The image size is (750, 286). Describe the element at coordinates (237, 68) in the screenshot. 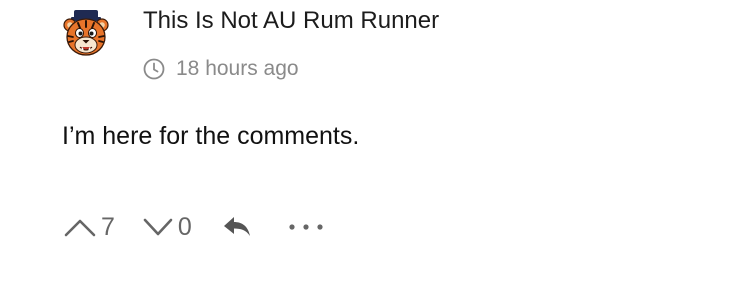

I see `timestamp: 18 hours ago` at that location.